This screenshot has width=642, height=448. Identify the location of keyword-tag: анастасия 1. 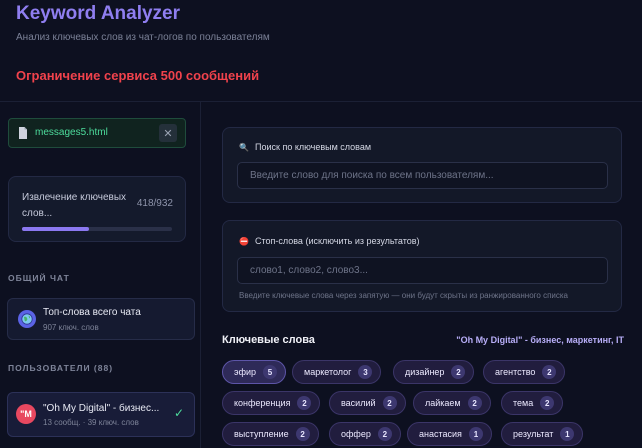
(449, 434).